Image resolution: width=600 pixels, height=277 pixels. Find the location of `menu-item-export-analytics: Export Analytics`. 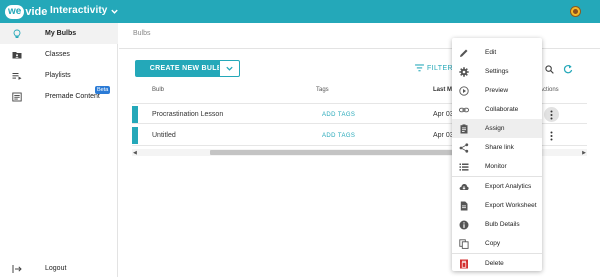

menu-item-export-analytics: Export Analytics is located at coordinates (497, 186).